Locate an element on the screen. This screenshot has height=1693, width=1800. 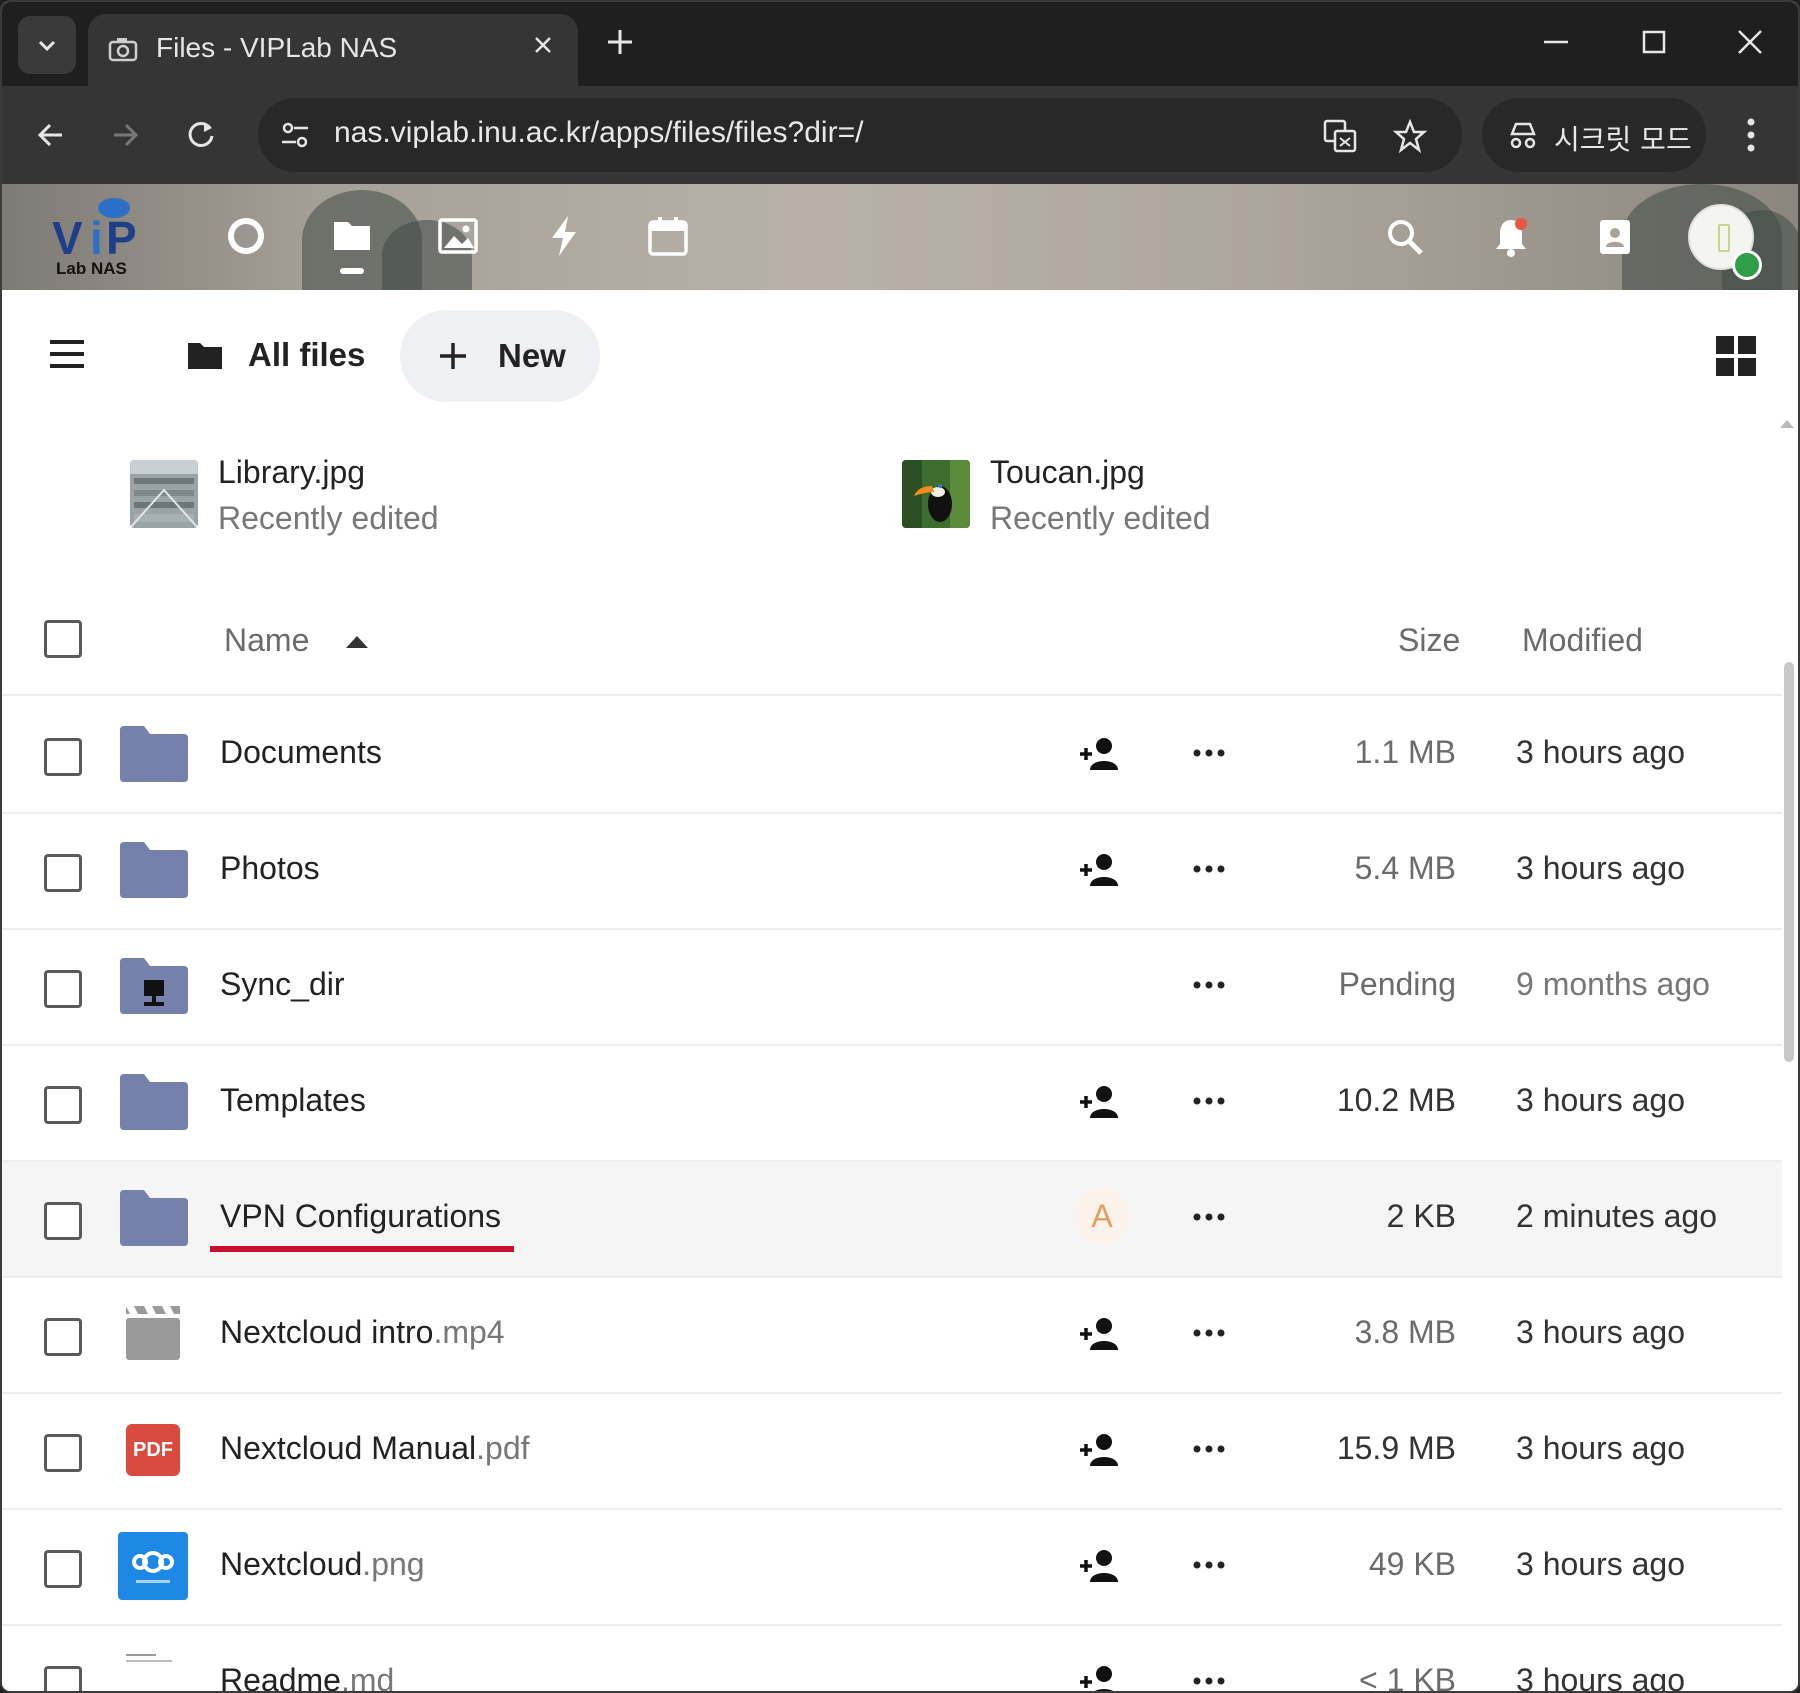
file-name: Photos is located at coordinates (270, 868).